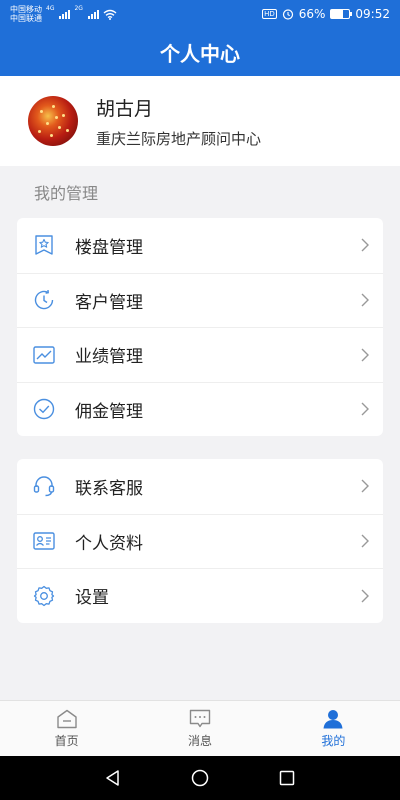 The image size is (400, 800). Describe the element at coordinates (333, 718) in the screenshot. I see `person-icon` at that location.